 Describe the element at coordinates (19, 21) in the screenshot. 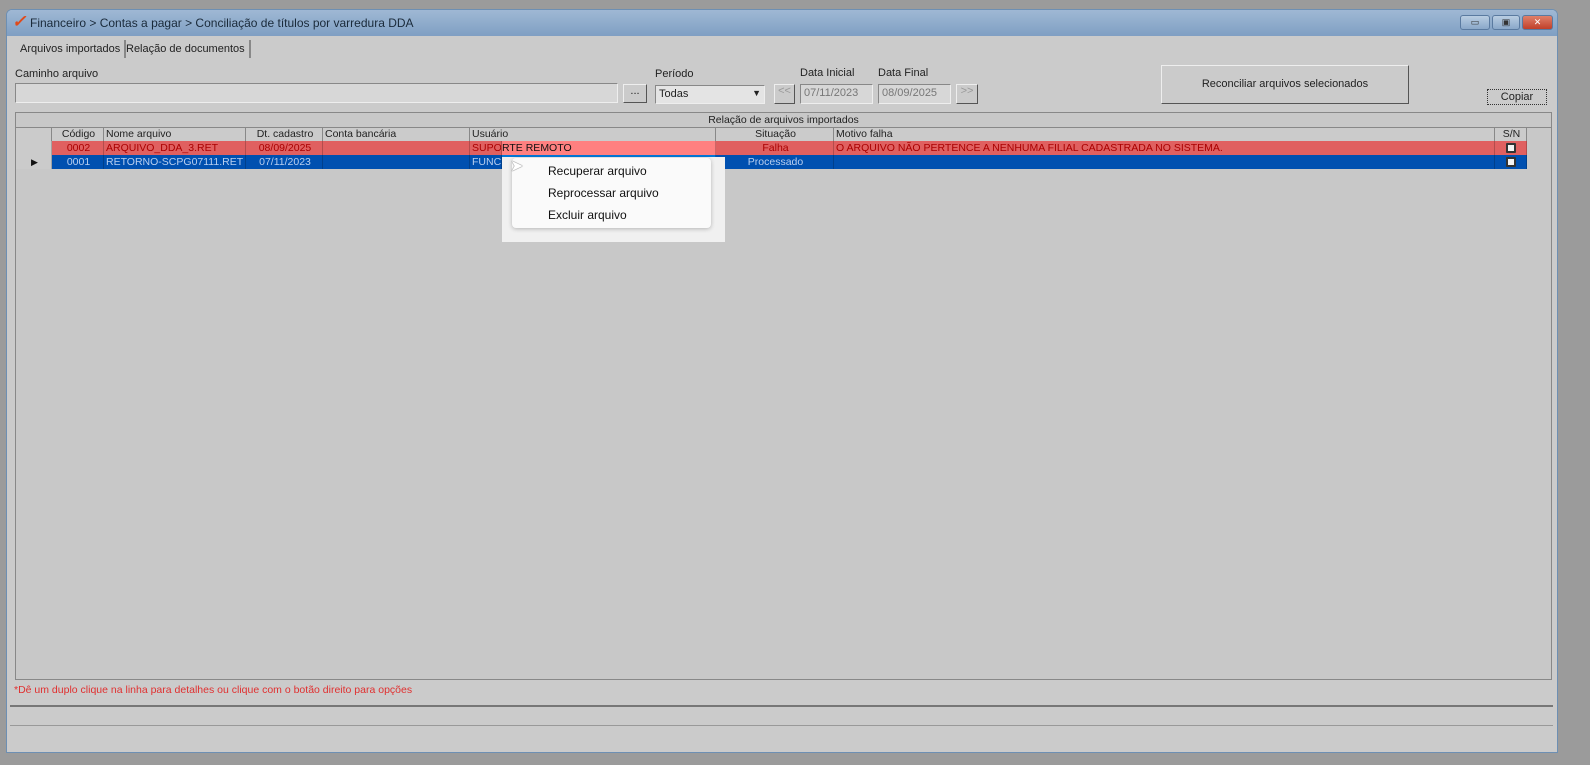

I see `app-logo-icon: ✓` at that location.